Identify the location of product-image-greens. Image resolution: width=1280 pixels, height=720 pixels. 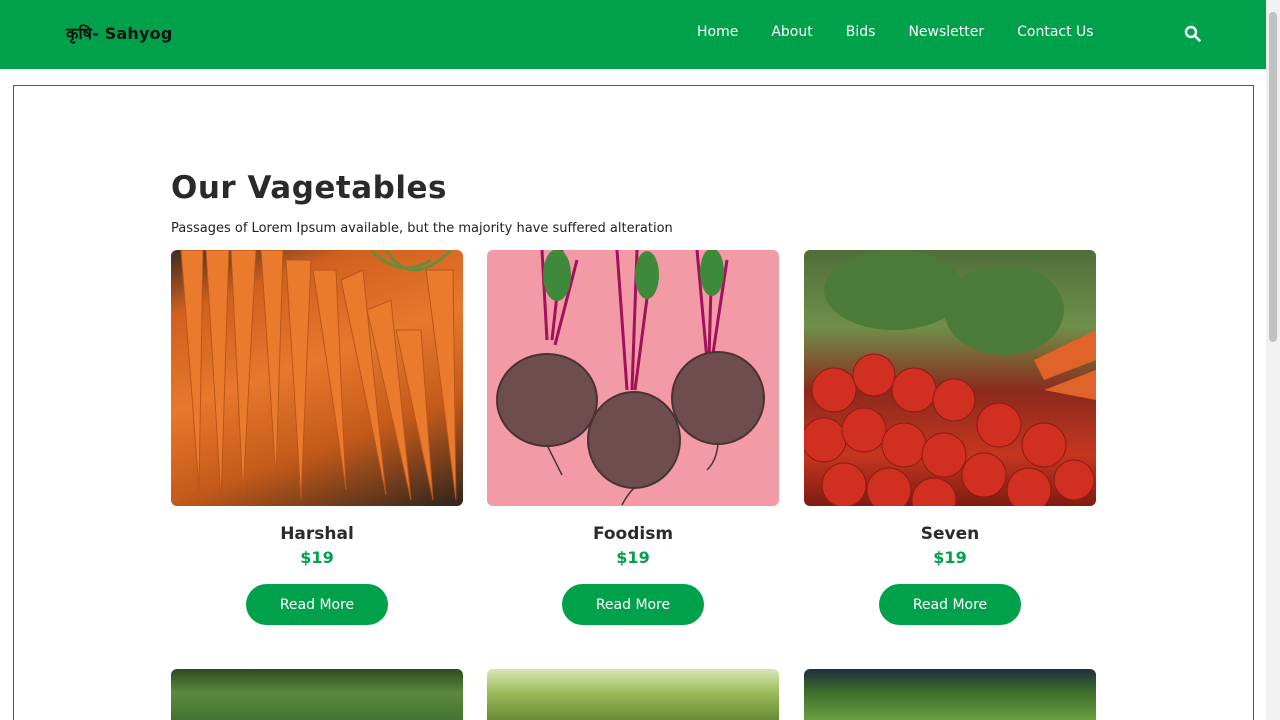
(633, 694).